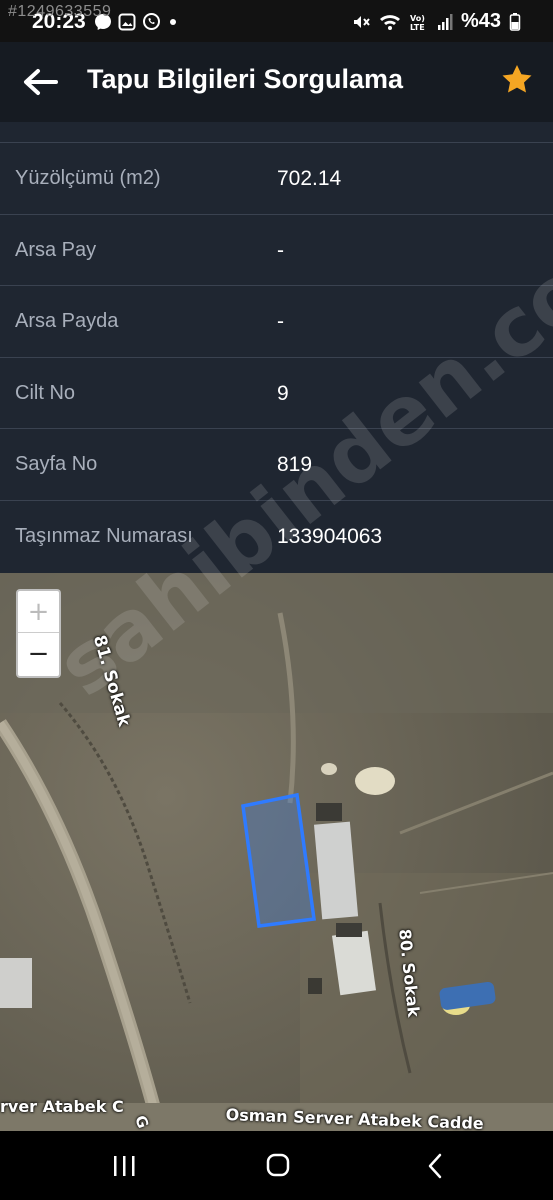  I want to click on system-back-button, so click(436, 1166).